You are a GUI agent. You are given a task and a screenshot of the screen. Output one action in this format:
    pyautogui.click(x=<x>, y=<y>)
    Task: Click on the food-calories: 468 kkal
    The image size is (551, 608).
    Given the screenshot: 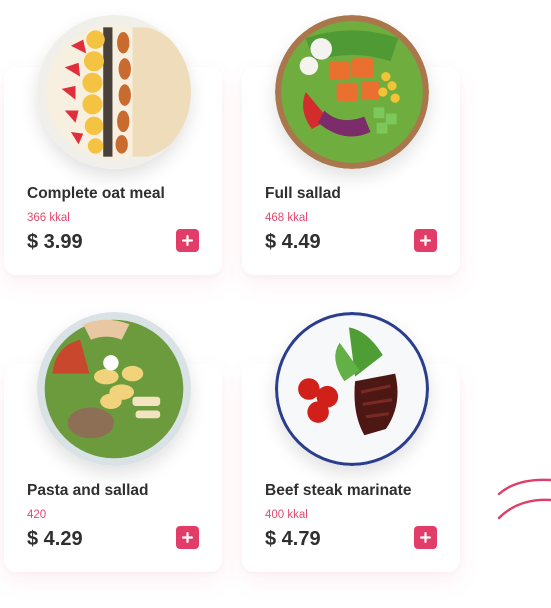 What is the action you would take?
    pyautogui.click(x=286, y=218)
    